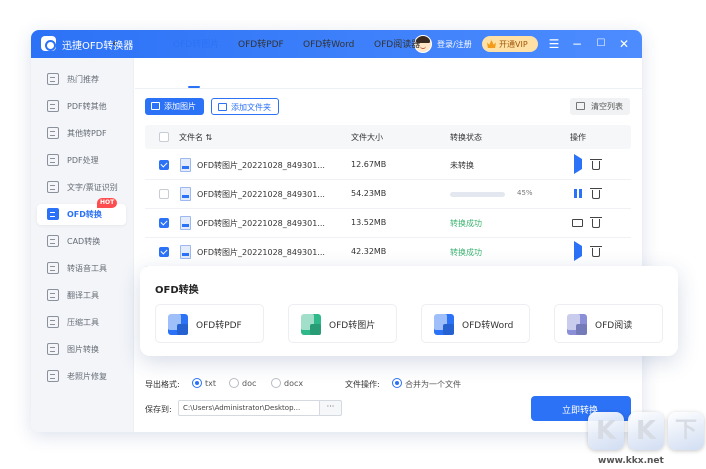 The width and height of the screenshot is (706, 469). Describe the element at coordinates (81, 322) in the screenshot. I see `sidebar-item-compress: 压缩工具` at that location.